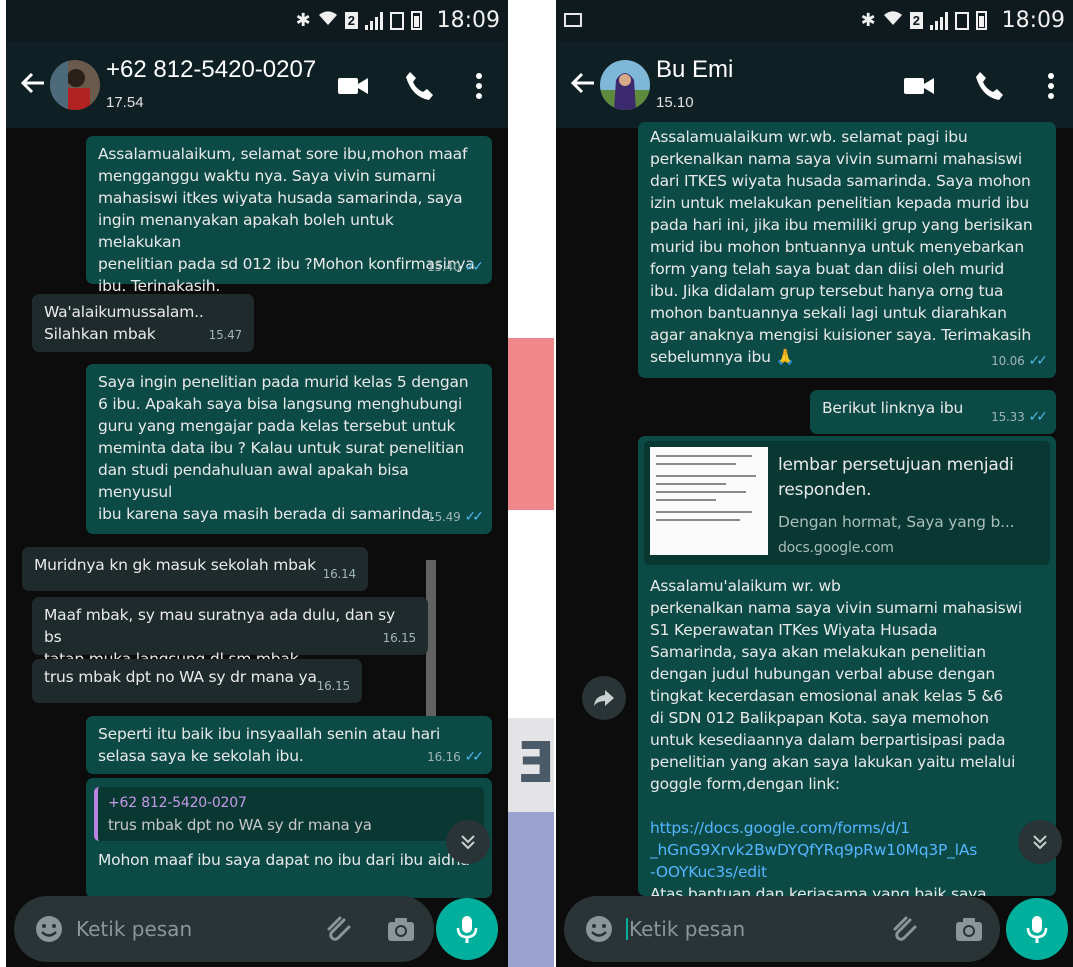 Image resolution: width=1073 pixels, height=967 pixels. I want to click on message-meta: 10.06 ✓✓, so click(1020, 361).